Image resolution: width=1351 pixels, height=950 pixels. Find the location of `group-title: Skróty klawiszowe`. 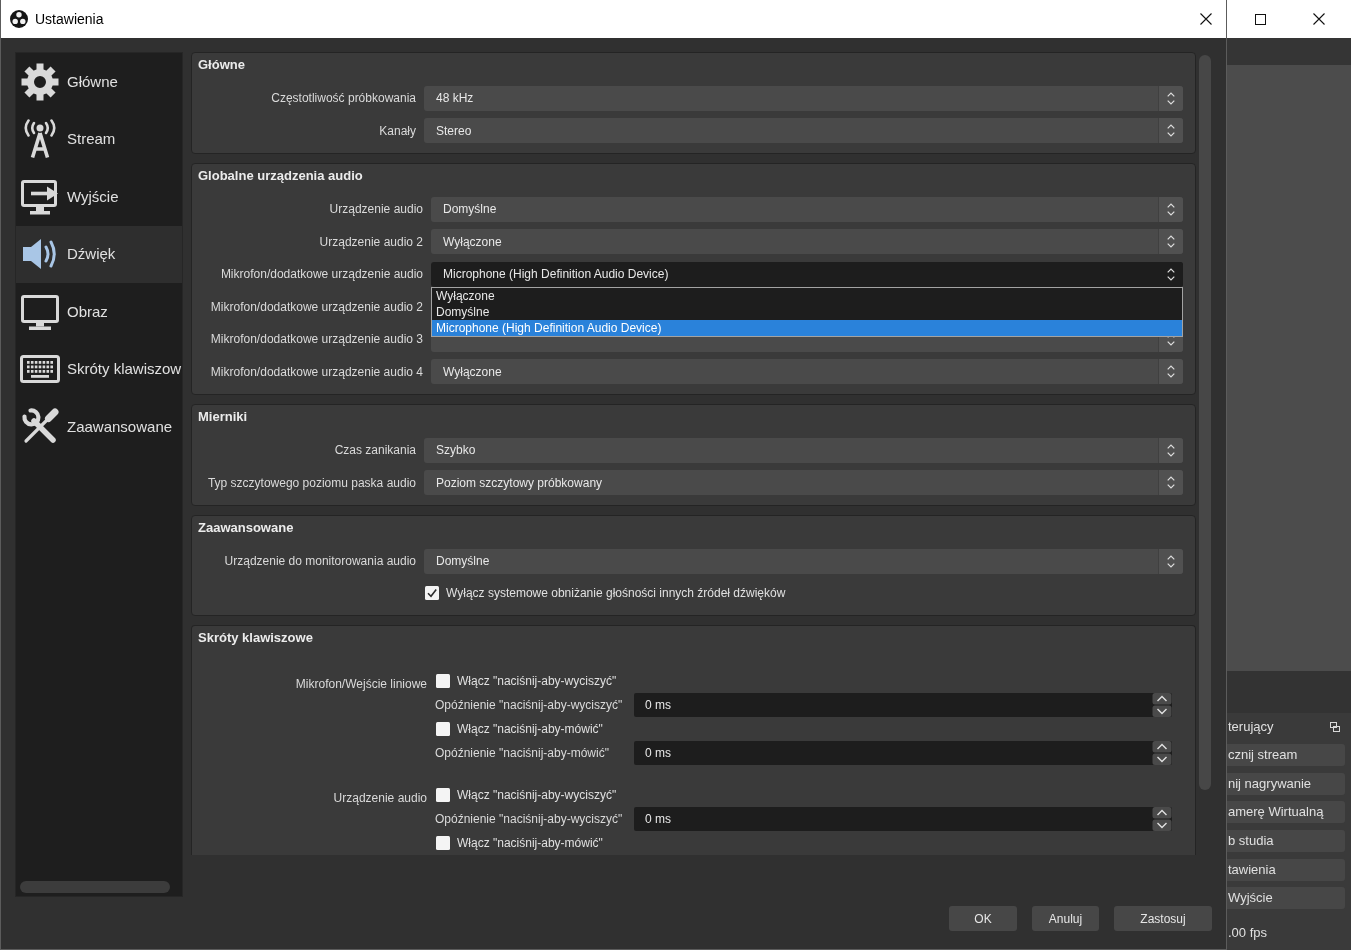

group-title: Skróty klawiszowe is located at coordinates (255, 638).